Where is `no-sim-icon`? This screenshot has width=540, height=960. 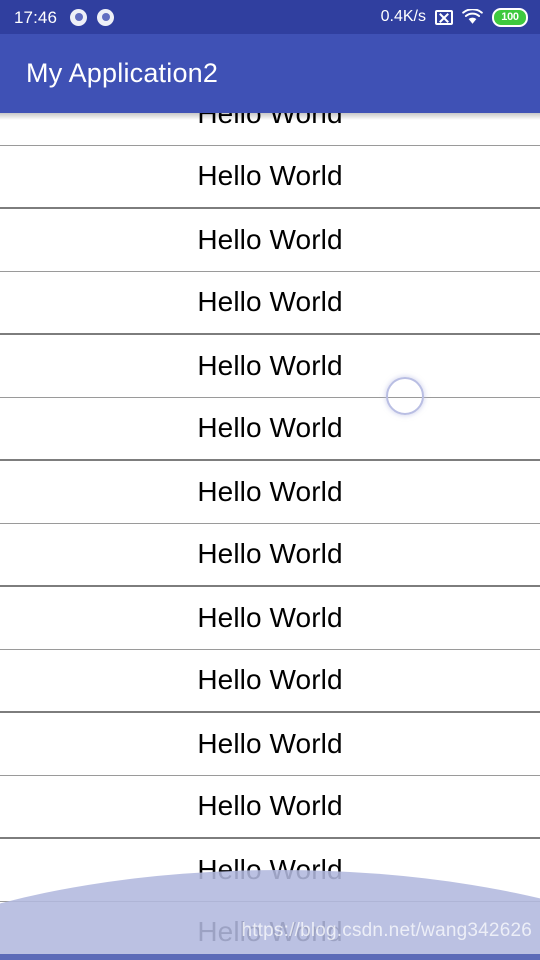
no-sim-icon is located at coordinates (444, 17).